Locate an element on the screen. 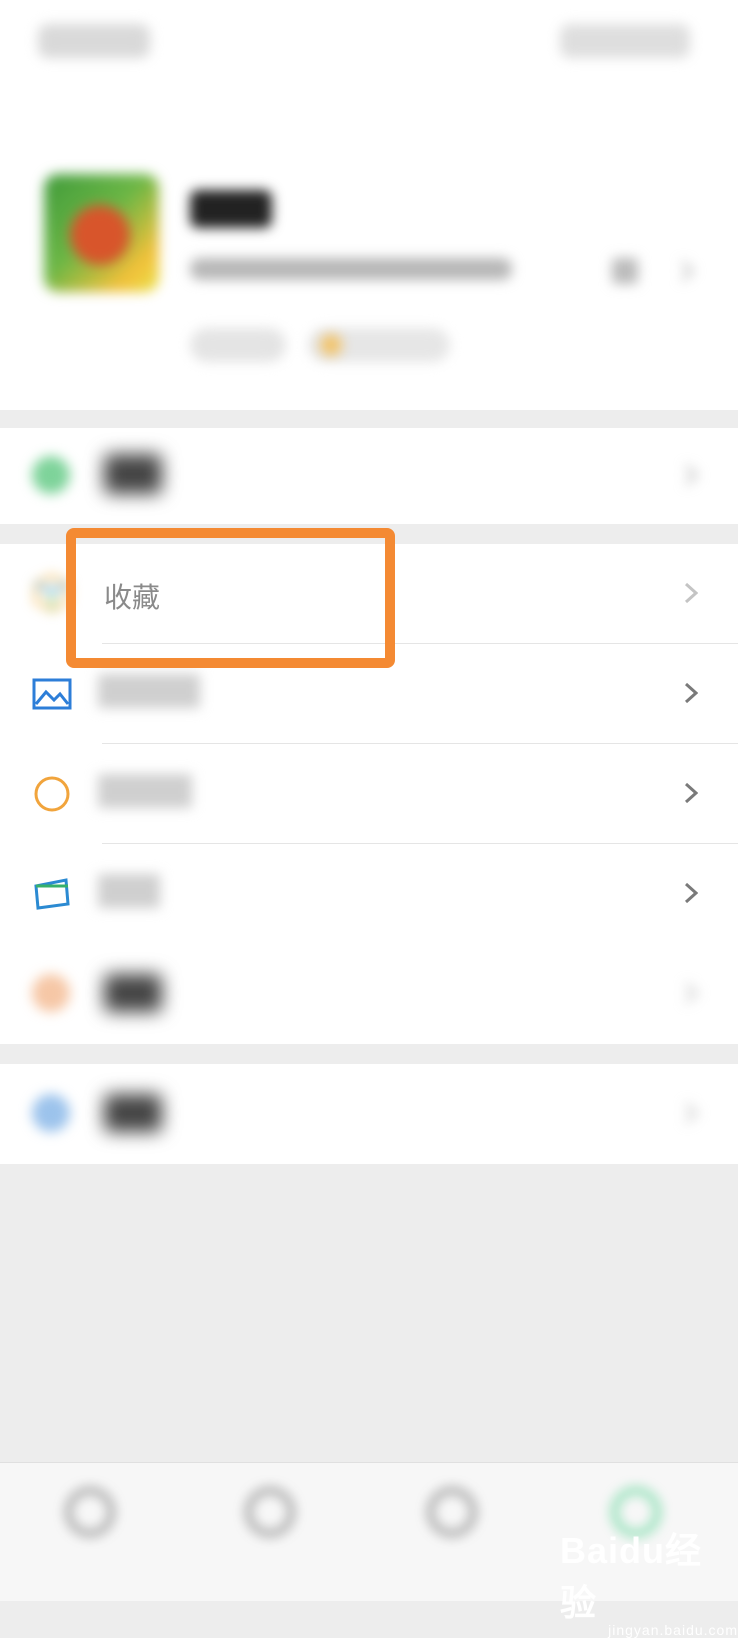 This screenshot has height=1638, width=738. menu-item-settings is located at coordinates (369, 1114).